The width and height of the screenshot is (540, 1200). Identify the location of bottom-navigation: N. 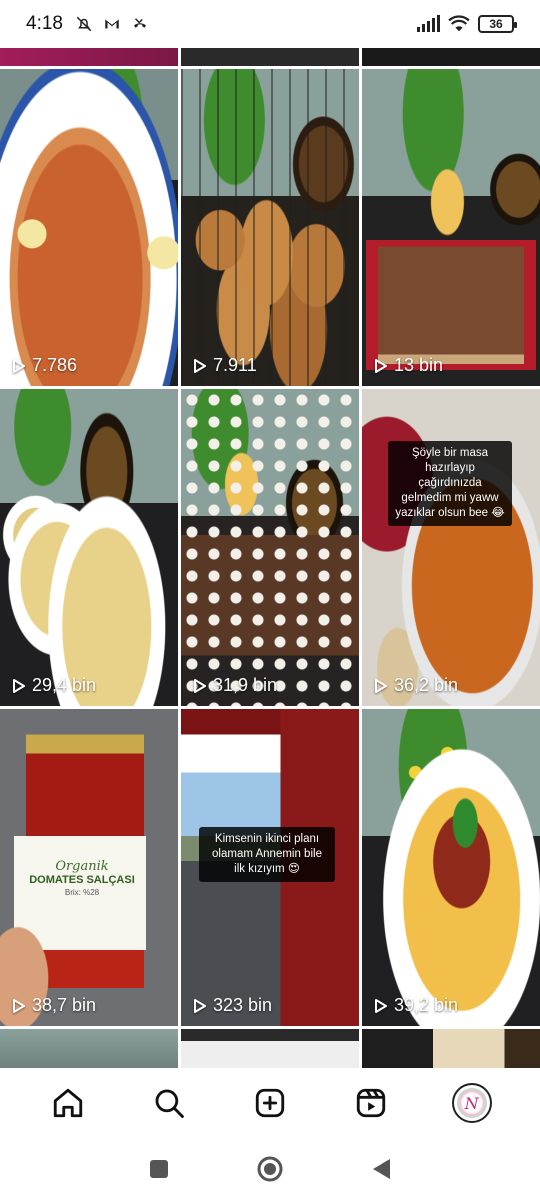
(270, 1103).